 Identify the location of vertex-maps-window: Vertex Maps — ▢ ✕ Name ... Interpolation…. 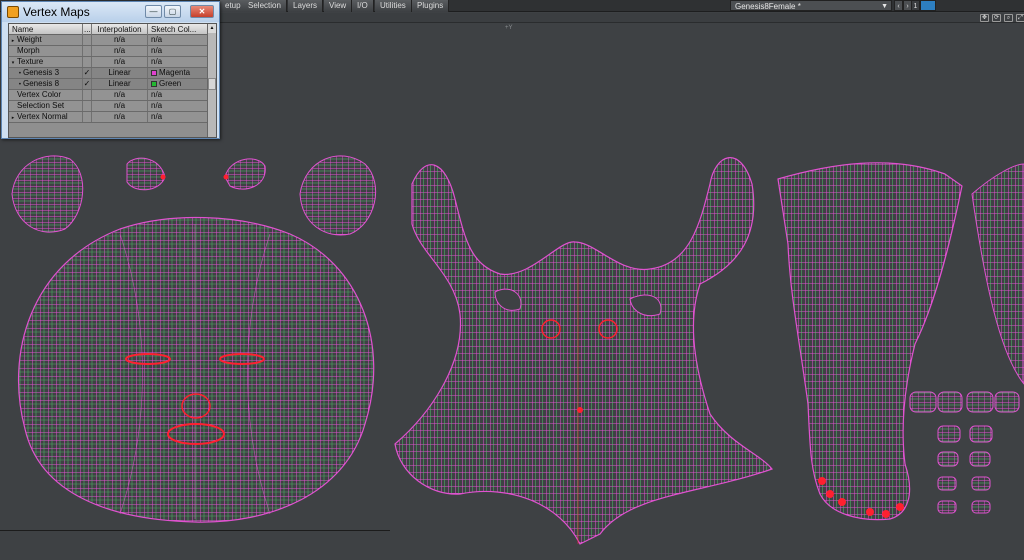
(110, 70).